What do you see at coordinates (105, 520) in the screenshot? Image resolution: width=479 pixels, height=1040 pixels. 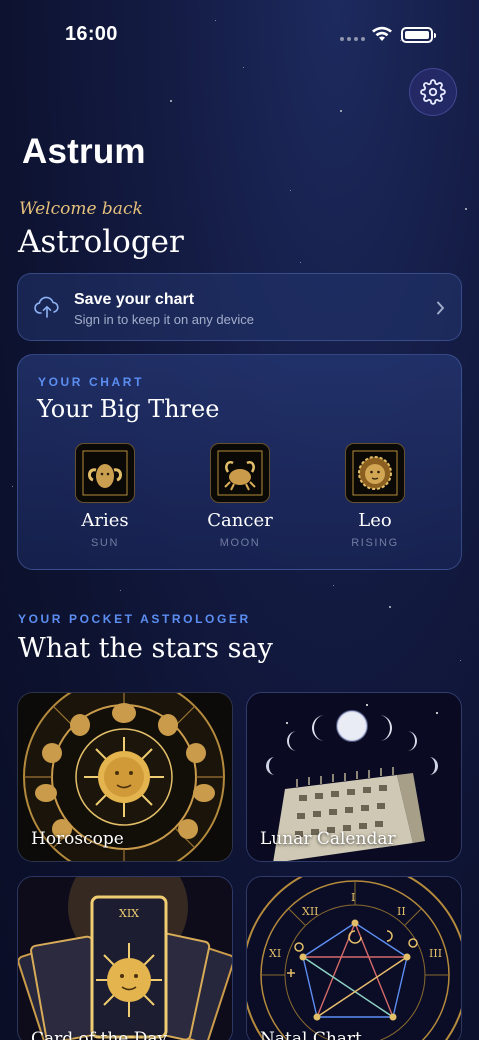 I see `sign-name: Aries` at bounding box center [105, 520].